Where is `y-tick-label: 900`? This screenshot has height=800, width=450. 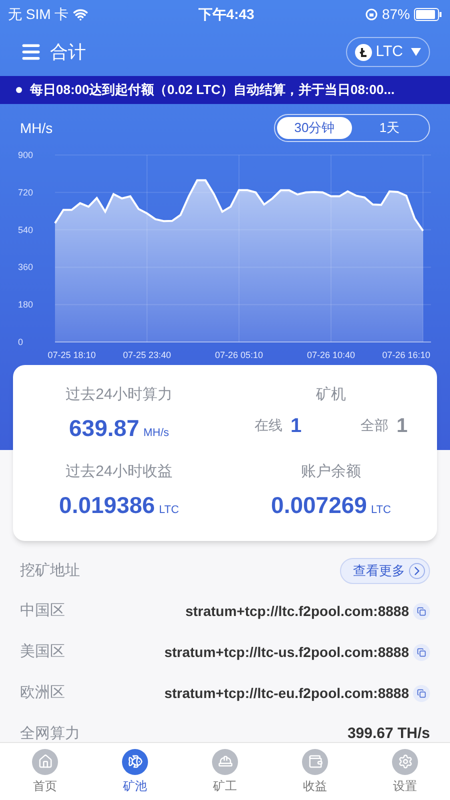 y-tick-label: 900 is located at coordinates (26, 155).